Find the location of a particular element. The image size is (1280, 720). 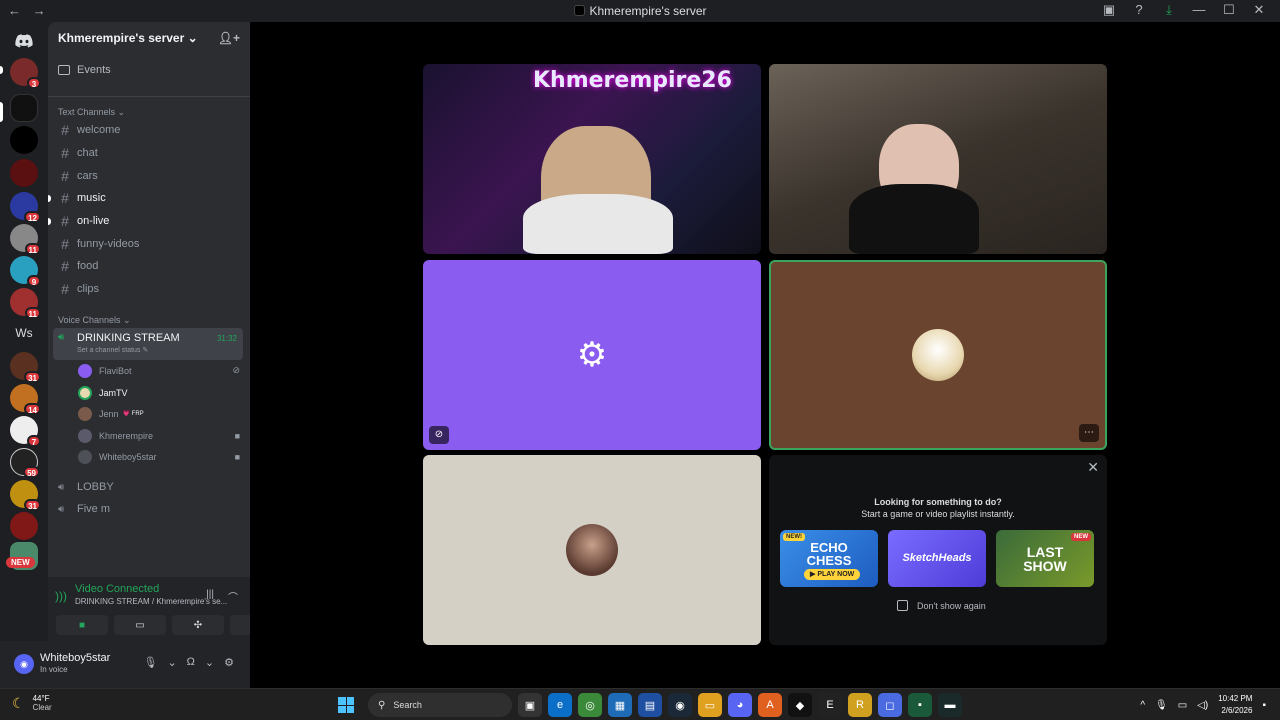

close-button: ✕ is located at coordinates (1259, 10).